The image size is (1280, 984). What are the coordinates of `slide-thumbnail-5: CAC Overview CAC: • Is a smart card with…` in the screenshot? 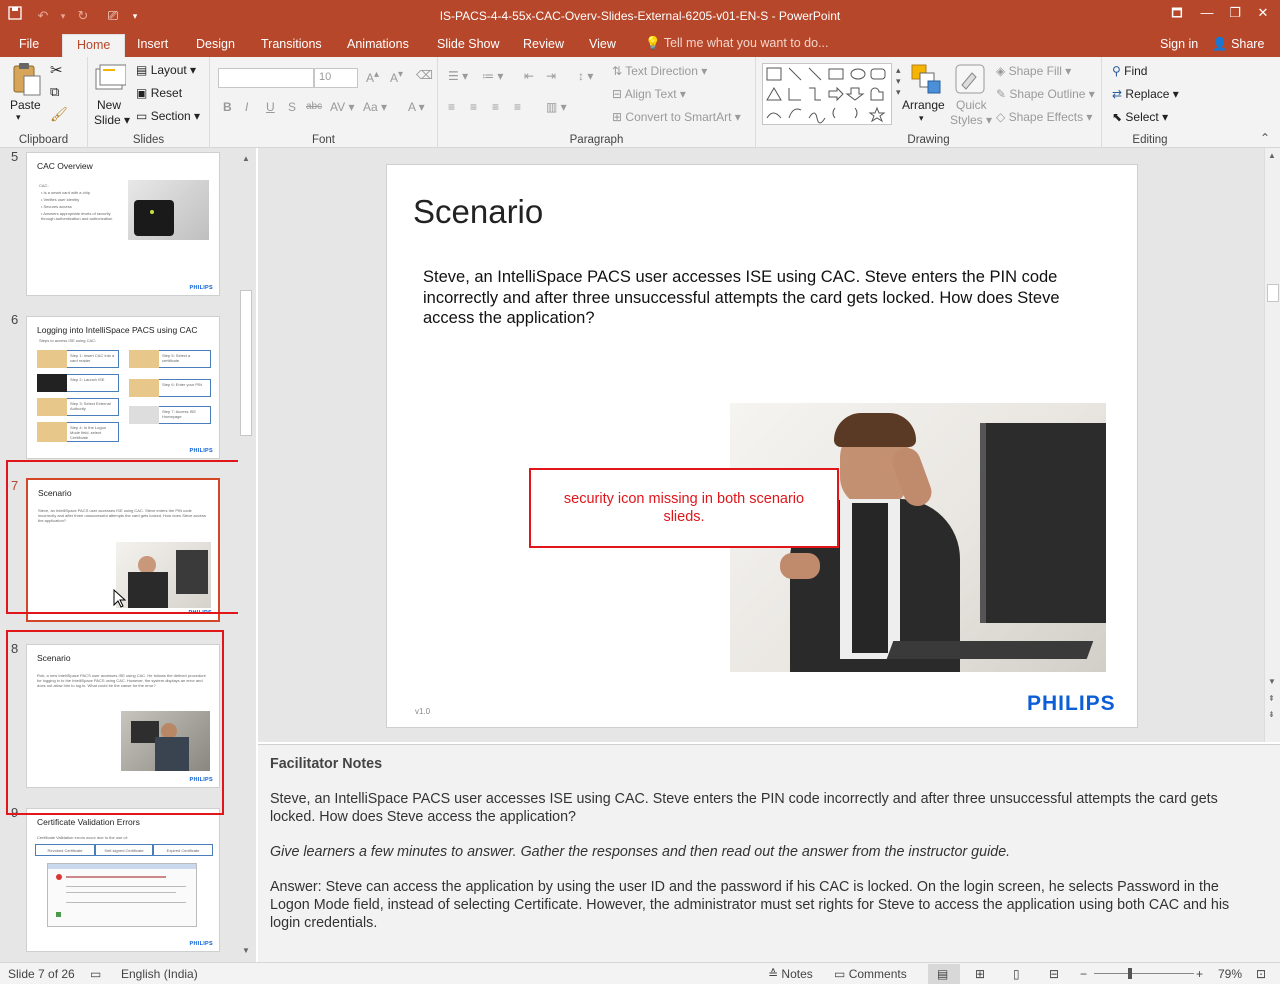 It's located at (123, 224).